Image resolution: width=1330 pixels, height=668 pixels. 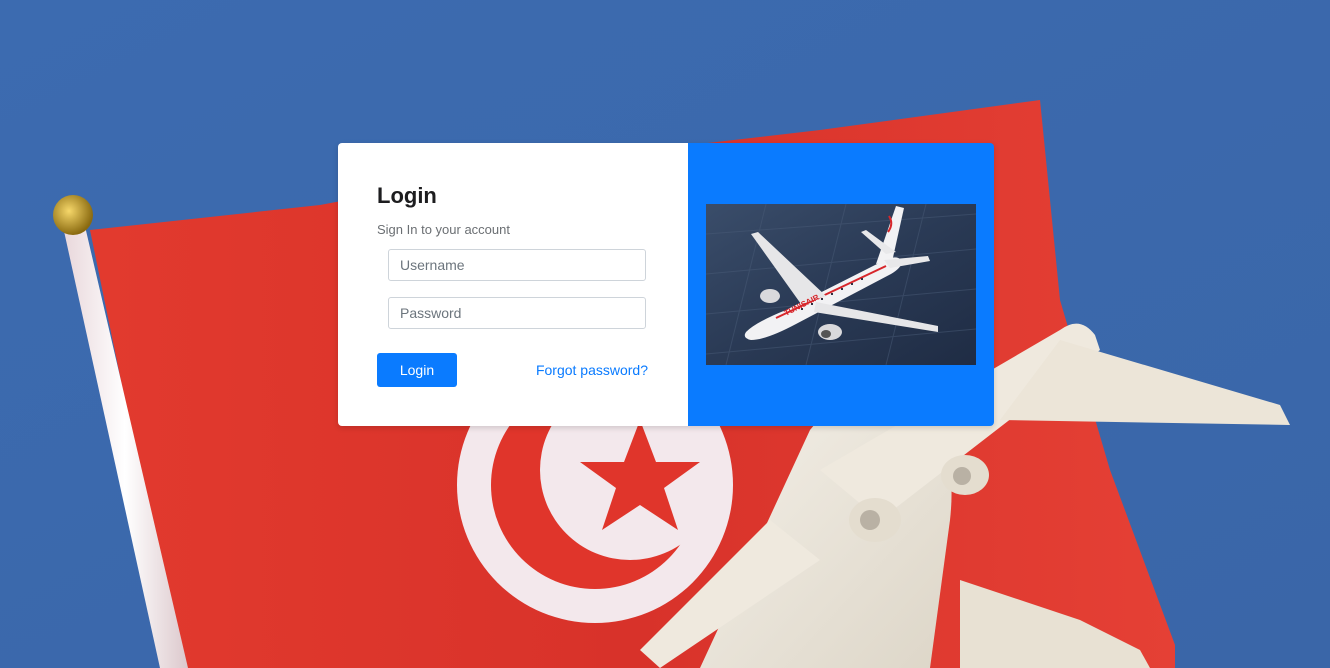 I want to click on airliner-photo-icon: TUNISAIR, so click(x=841, y=284).